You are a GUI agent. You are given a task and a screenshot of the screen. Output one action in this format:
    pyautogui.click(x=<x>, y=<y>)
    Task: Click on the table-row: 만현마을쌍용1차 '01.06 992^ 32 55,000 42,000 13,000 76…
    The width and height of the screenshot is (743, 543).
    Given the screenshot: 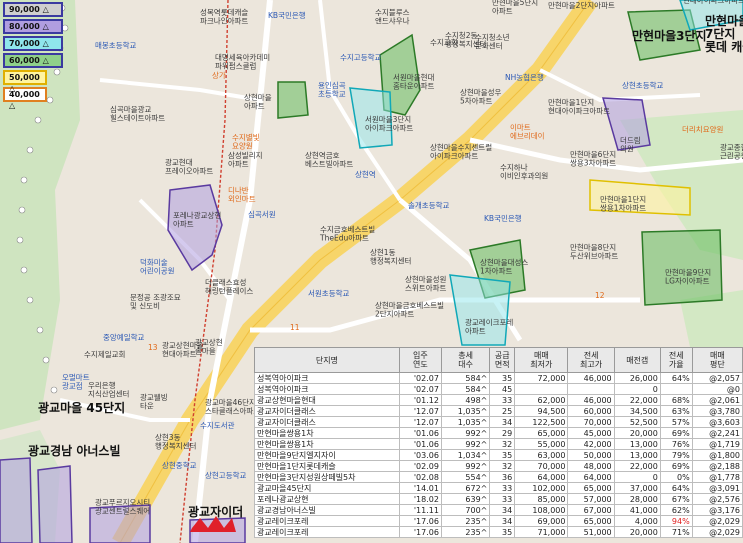 What is the action you would take?
    pyautogui.click(x=498, y=444)
    